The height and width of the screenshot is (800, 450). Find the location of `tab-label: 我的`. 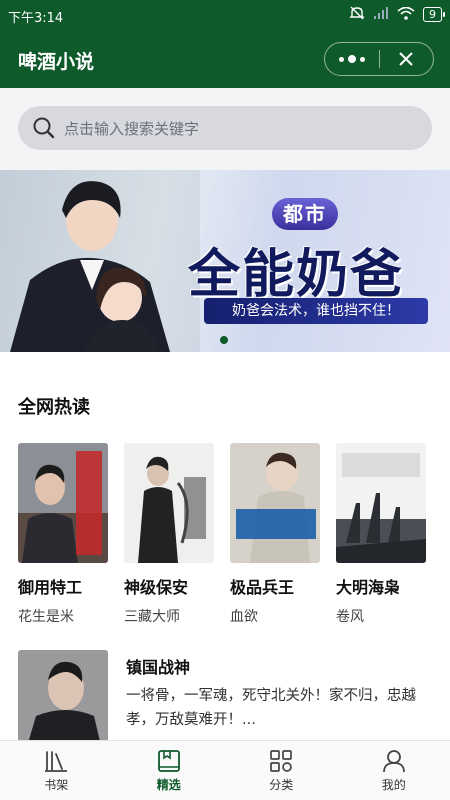

tab-label: 我的 is located at coordinates (393, 785).